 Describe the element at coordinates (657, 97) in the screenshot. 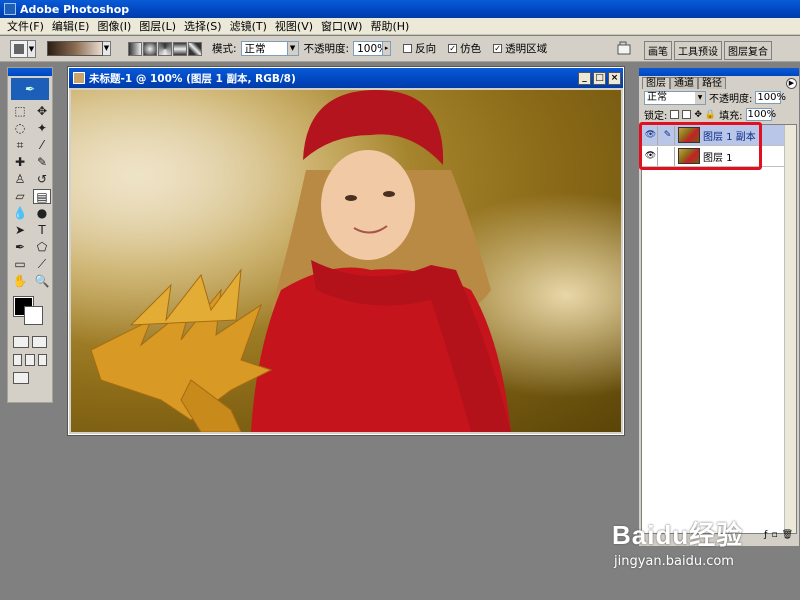

I see `blend-mode-value: 正常` at that location.